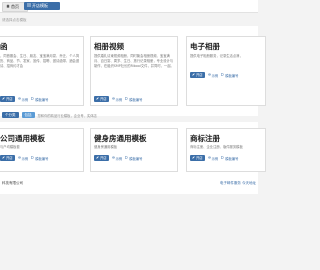  Describe the element at coordinates (29, 6) in the screenshot. I see `grid-icon` at that location.